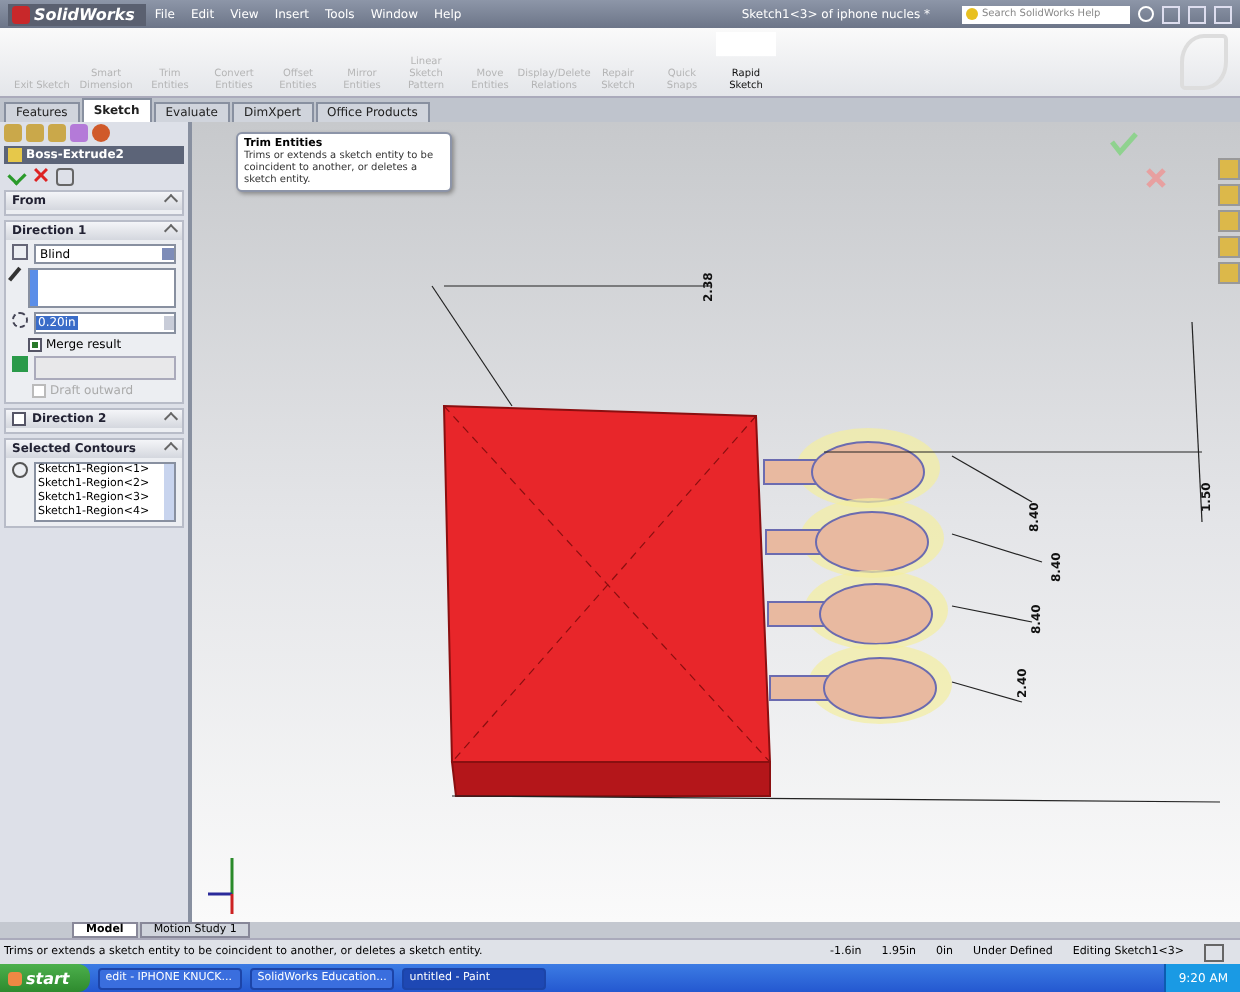 The height and width of the screenshot is (992, 1240). What do you see at coordinates (41, 175) in the screenshot?
I see `cancel-icon` at bounding box center [41, 175].